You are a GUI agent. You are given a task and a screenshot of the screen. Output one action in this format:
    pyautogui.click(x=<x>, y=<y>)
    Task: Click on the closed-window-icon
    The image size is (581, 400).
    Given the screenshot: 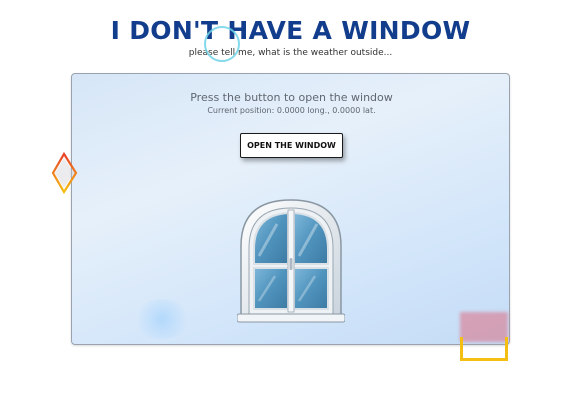 What is the action you would take?
    pyautogui.click(x=291, y=262)
    